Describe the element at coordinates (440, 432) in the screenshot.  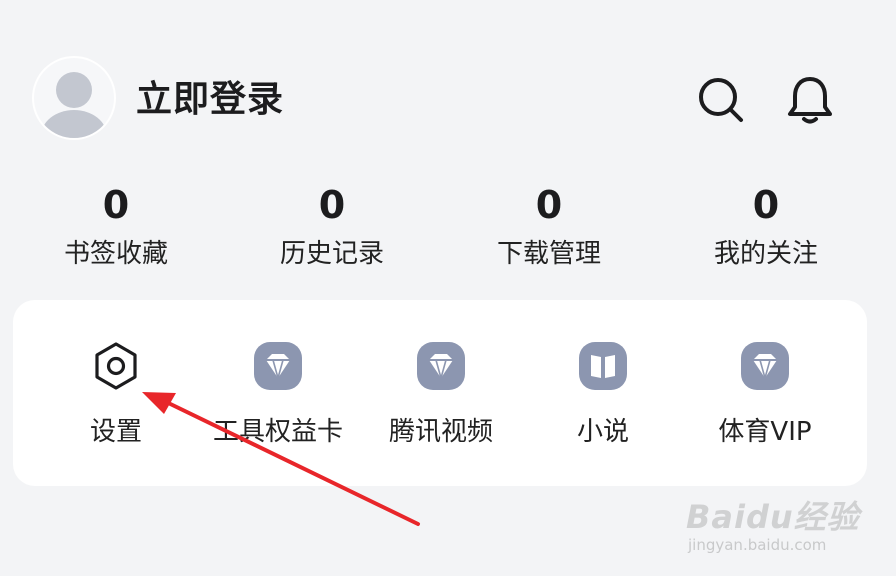
I see `tool-label: 腾讯视频` at that location.